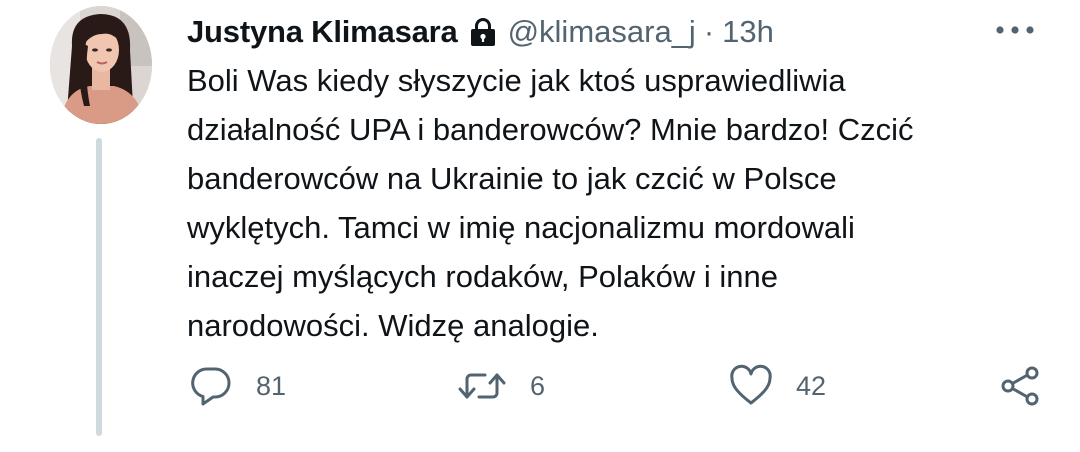 This screenshot has height=452, width=1080. Describe the element at coordinates (483, 32) in the screenshot. I see `lock-icon` at that location.